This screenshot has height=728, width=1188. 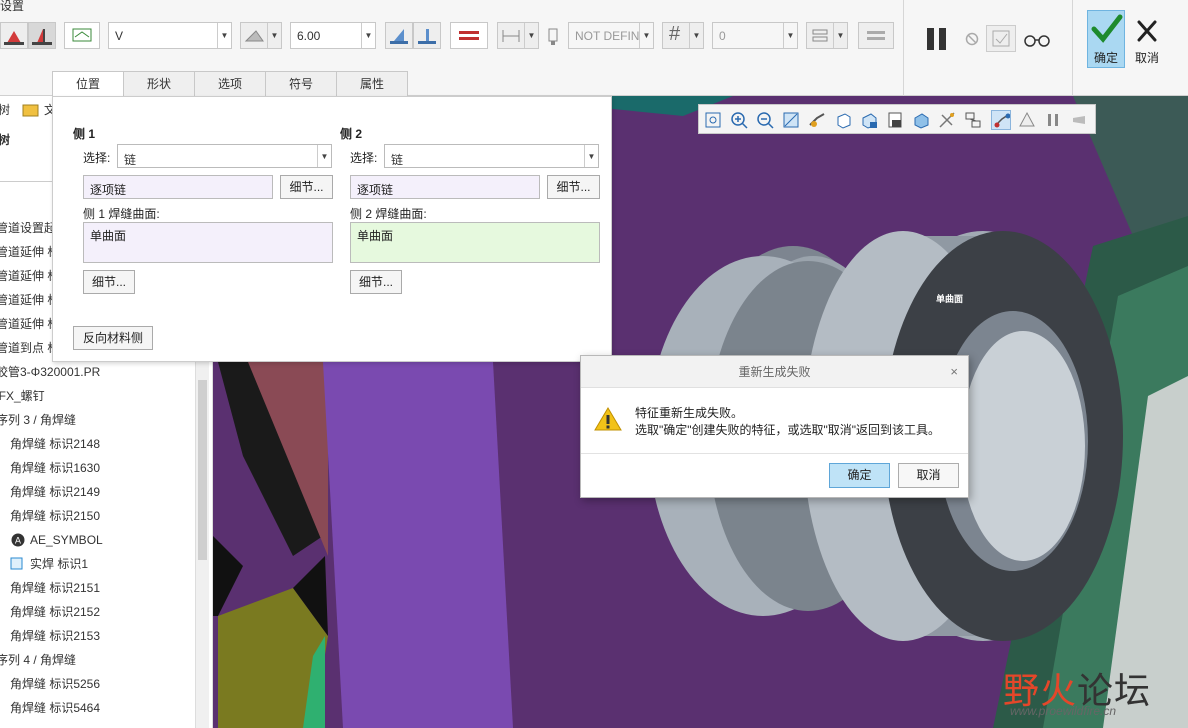 What do you see at coordinates (817, 120) in the screenshot?
I see `spin-center-icon` at bounding box center [817, 120].